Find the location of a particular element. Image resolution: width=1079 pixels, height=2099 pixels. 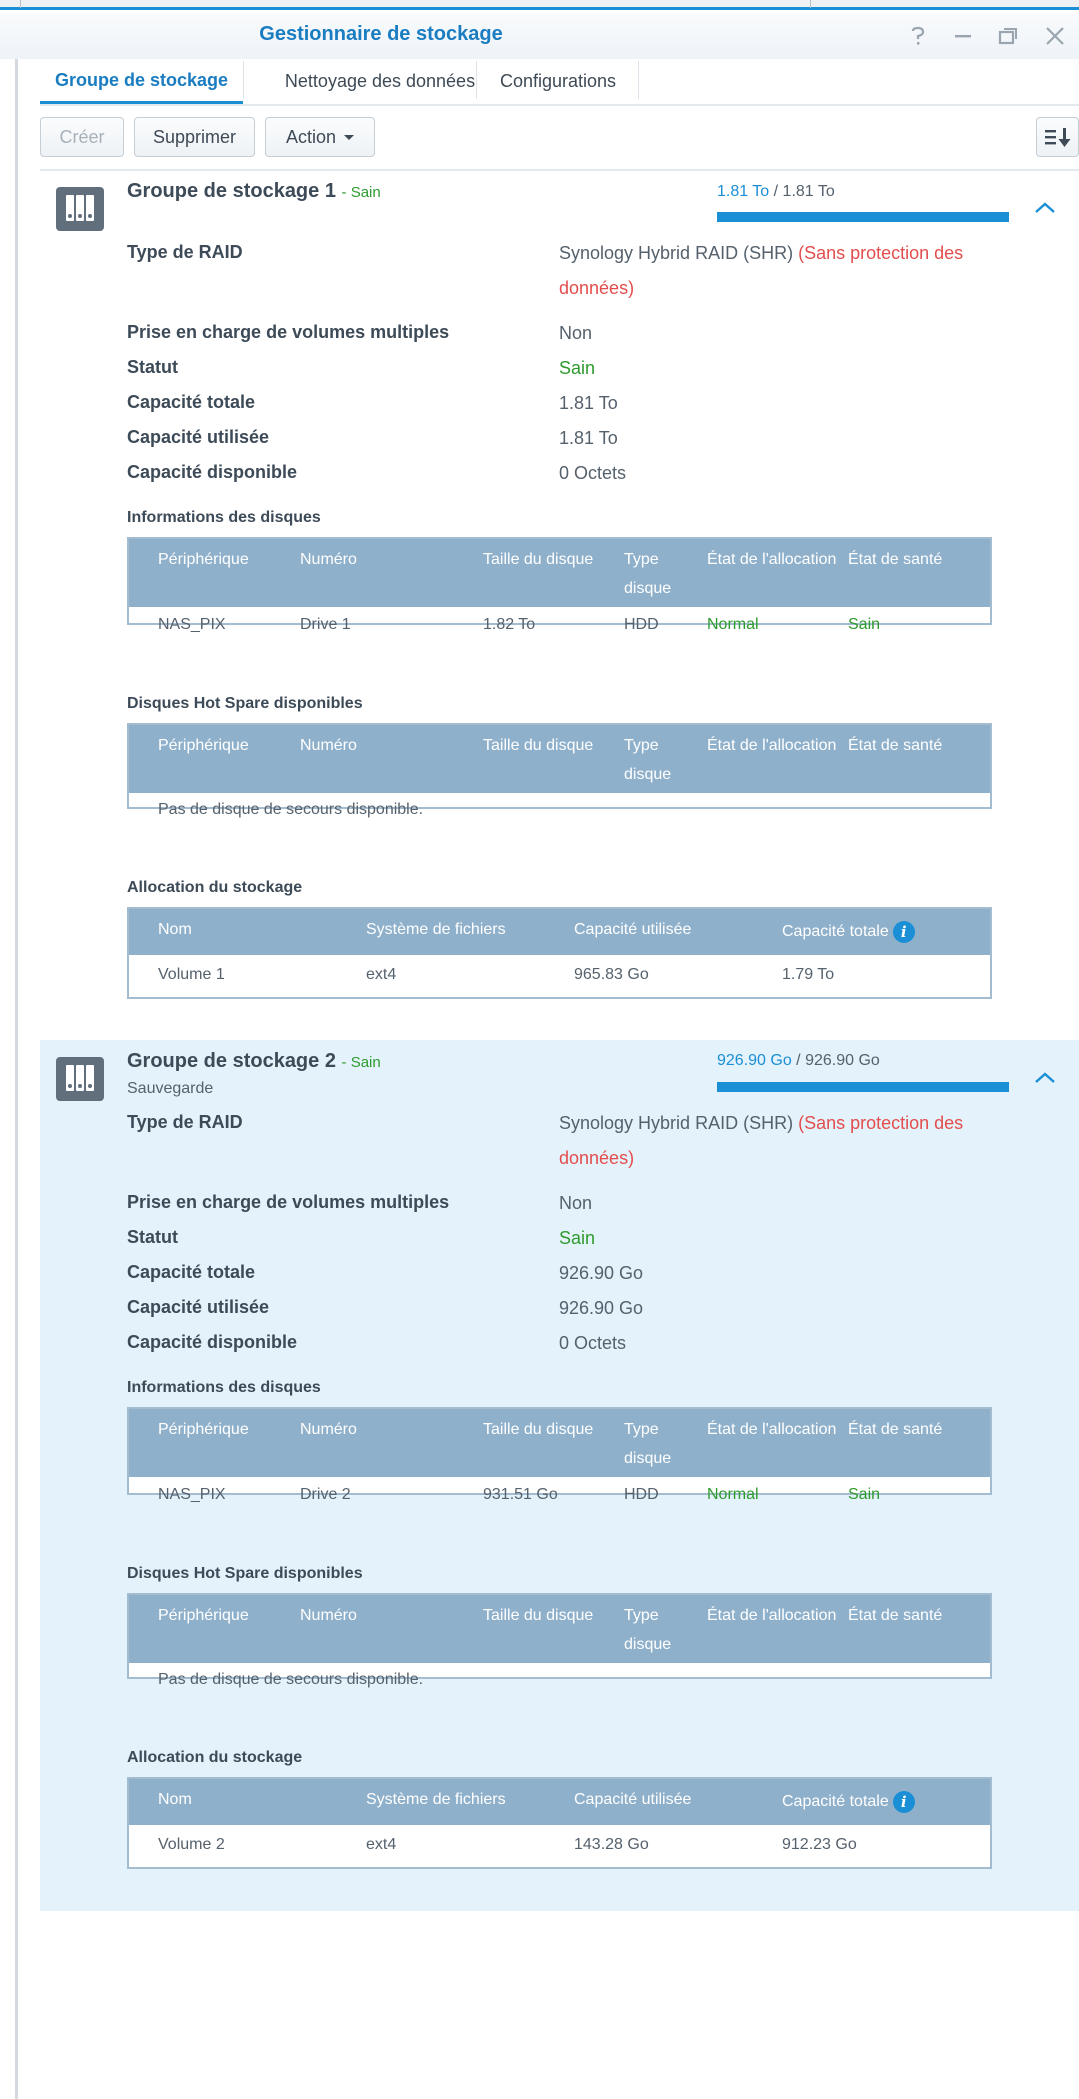

tab-configurations: Configurations is located at coordinates (558, 81).